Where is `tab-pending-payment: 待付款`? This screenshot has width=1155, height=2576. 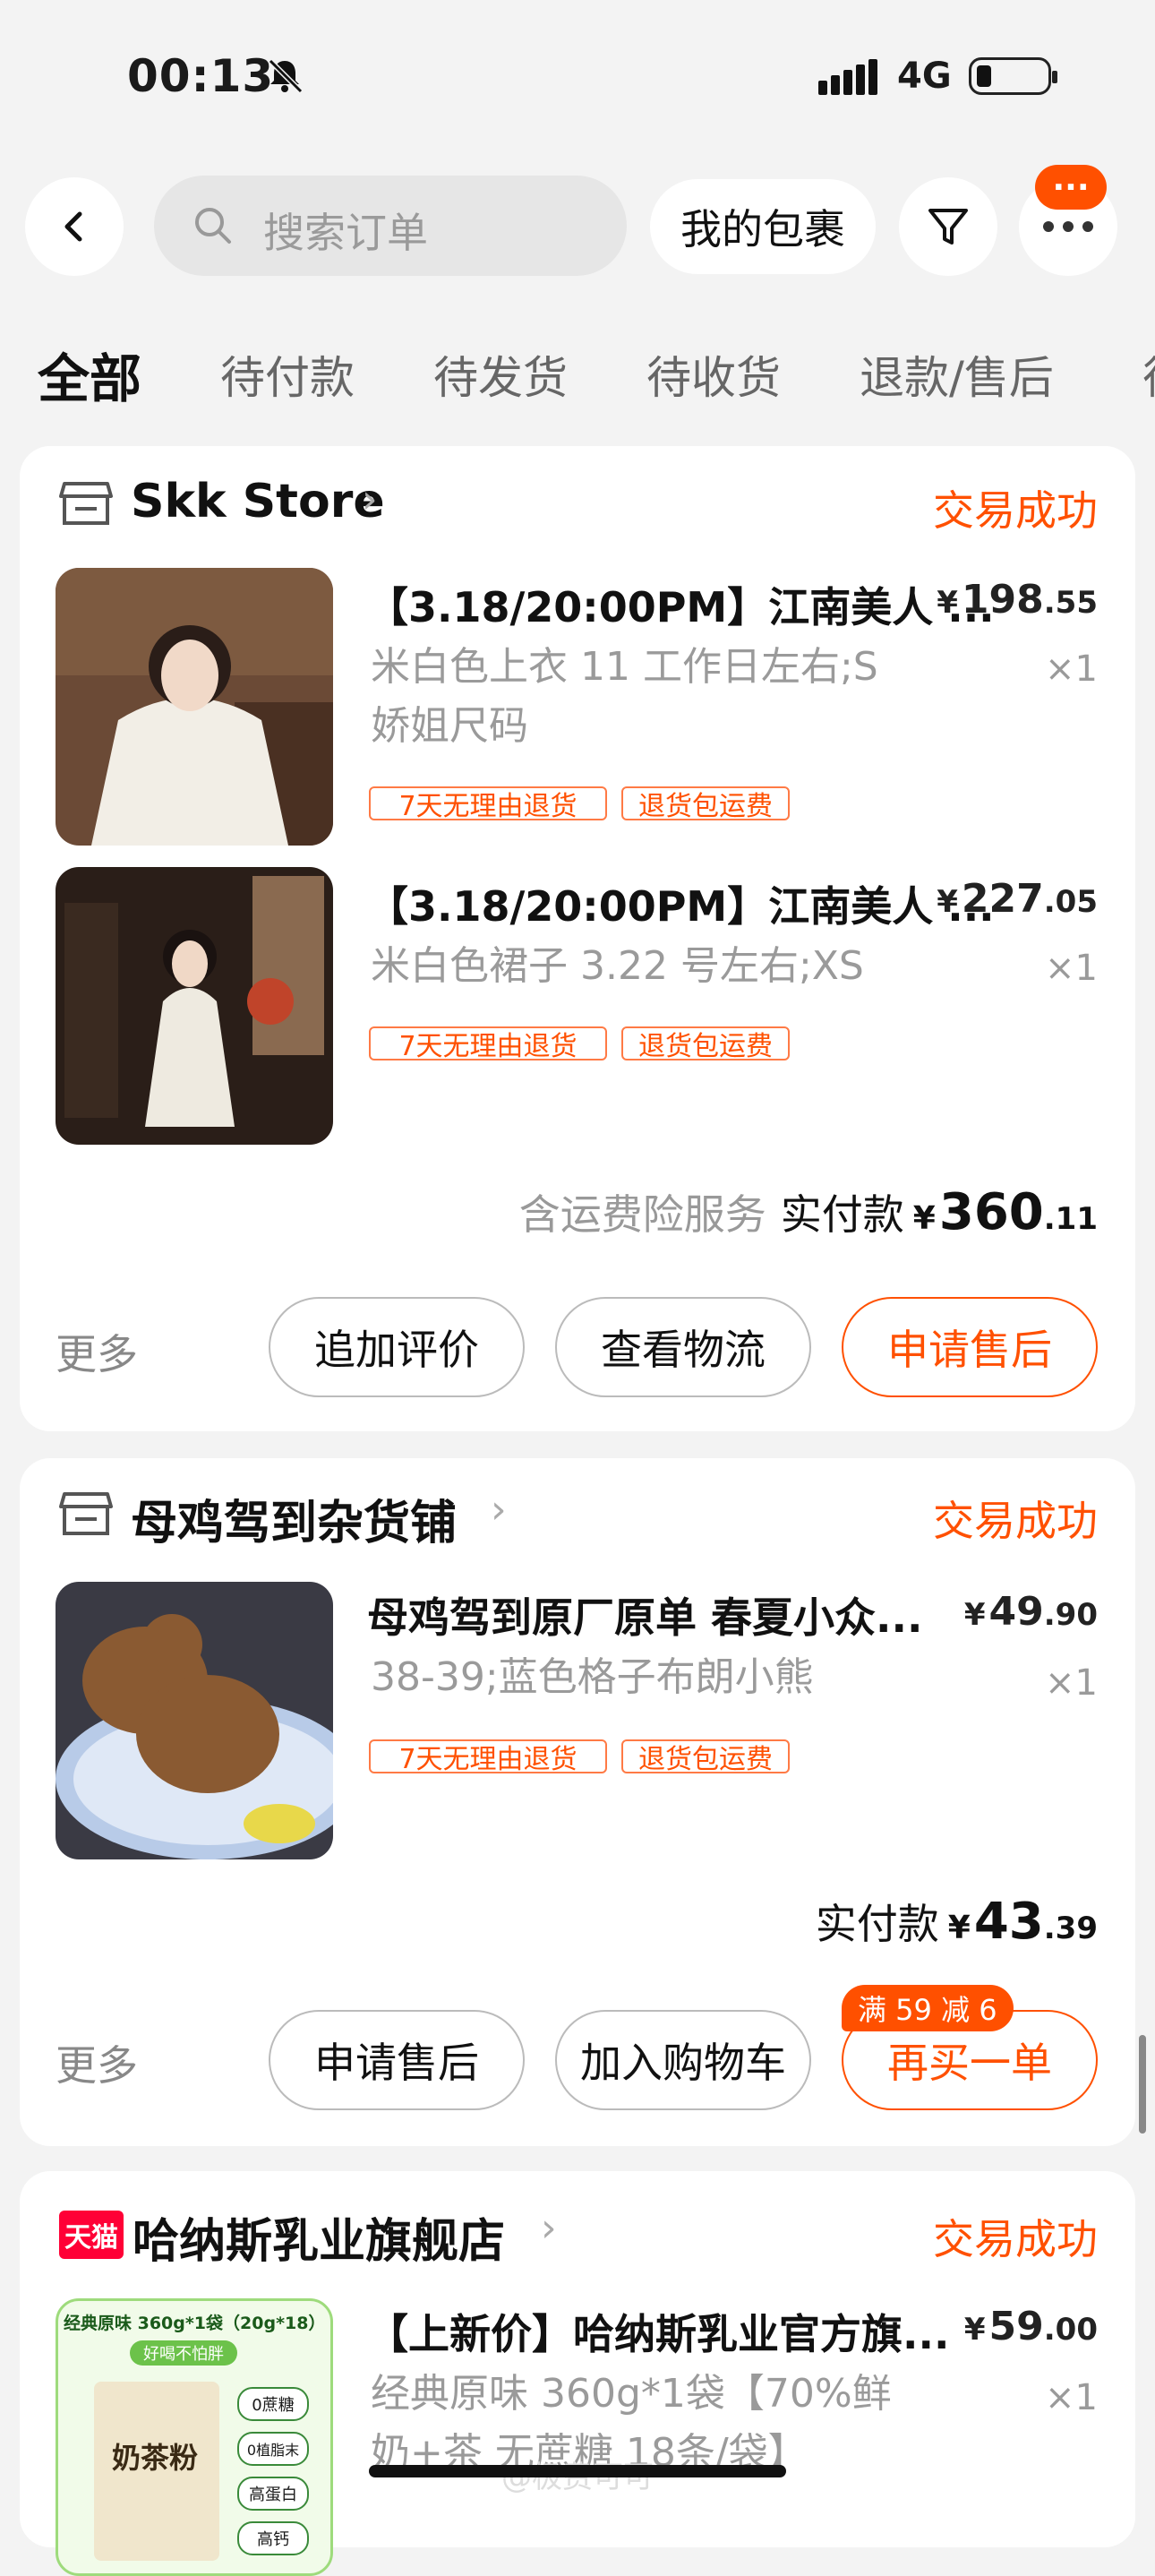 tab-pending-payment: 待付款 is located at coordinates (287, 374).